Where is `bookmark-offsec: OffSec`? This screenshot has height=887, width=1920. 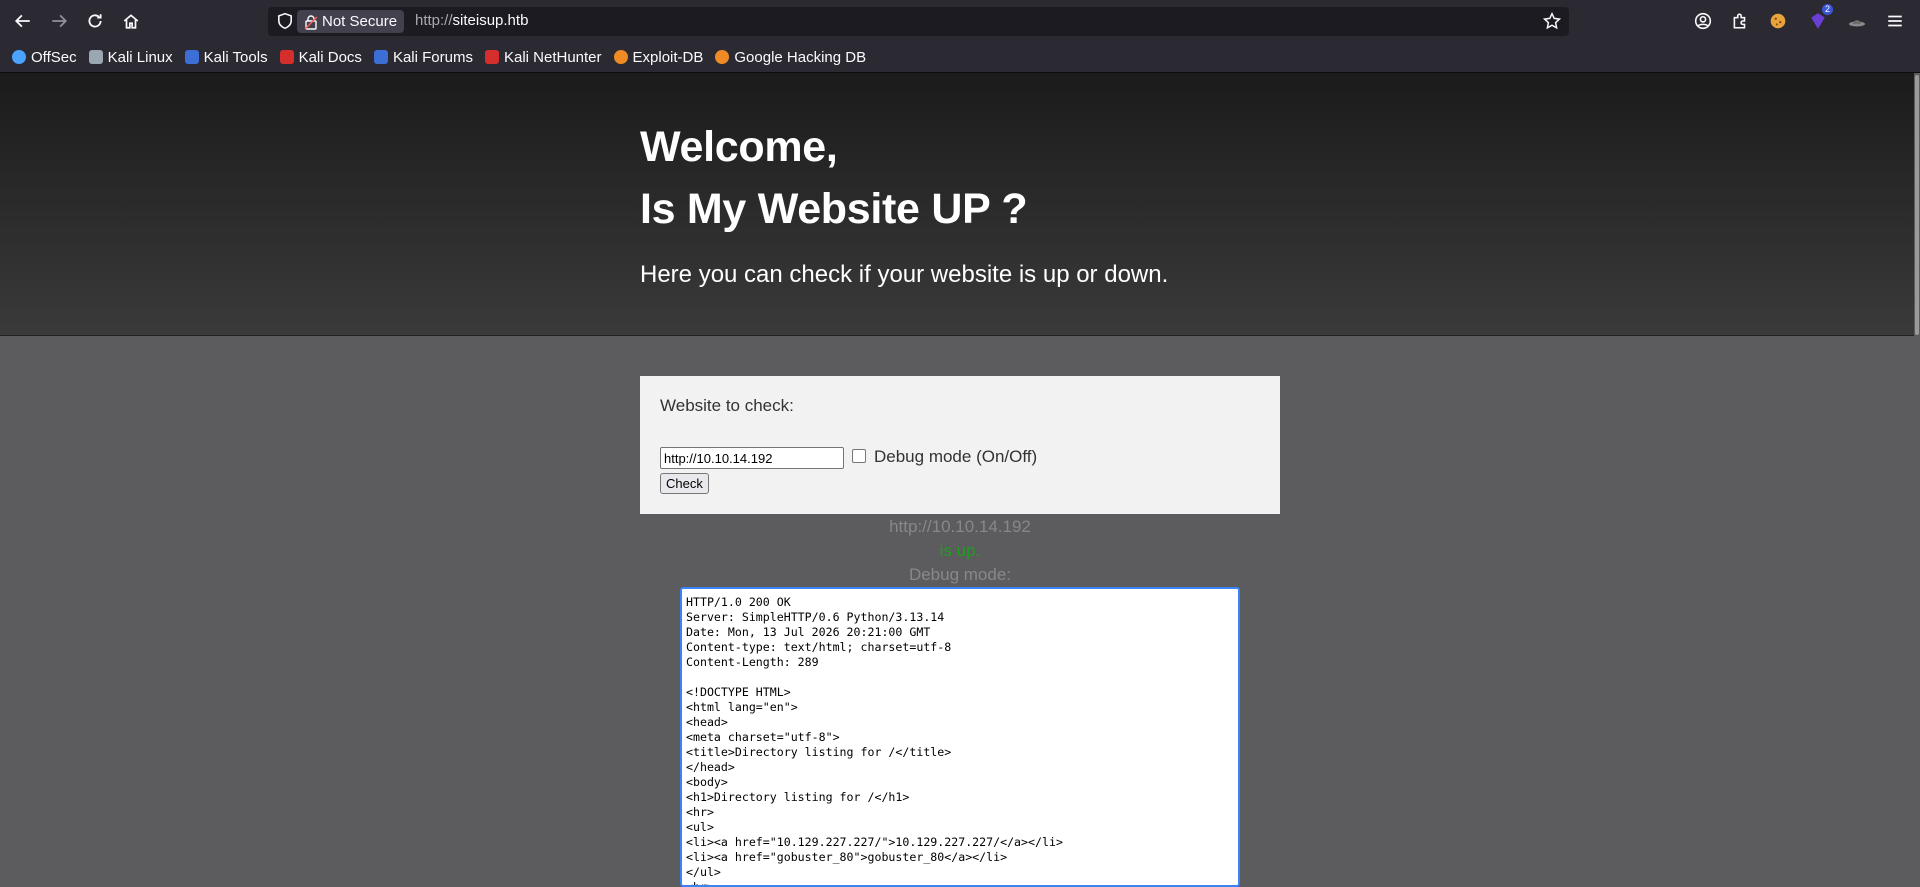
bookmark-offsec: OffSec is located at coordinates (44, 57).